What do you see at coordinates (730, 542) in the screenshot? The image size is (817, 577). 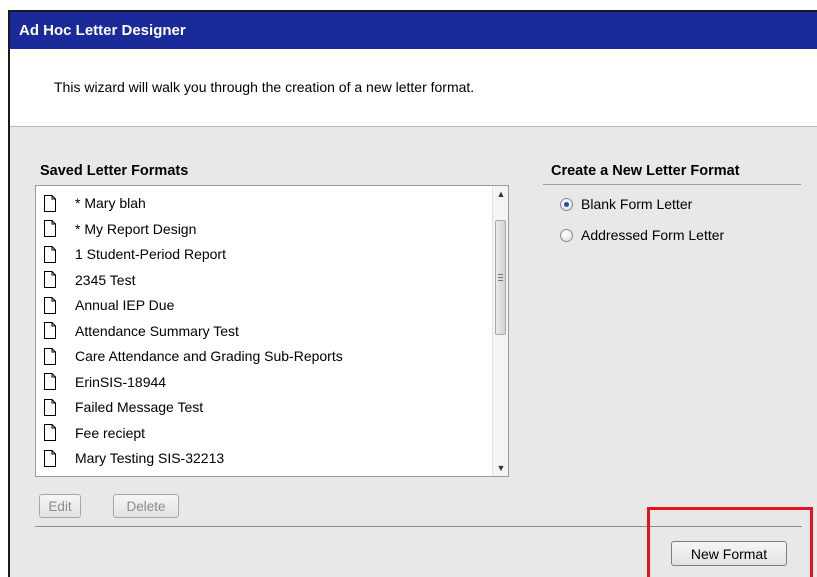 I see `new-format-highlight-box` at bounding box center [730, 542].